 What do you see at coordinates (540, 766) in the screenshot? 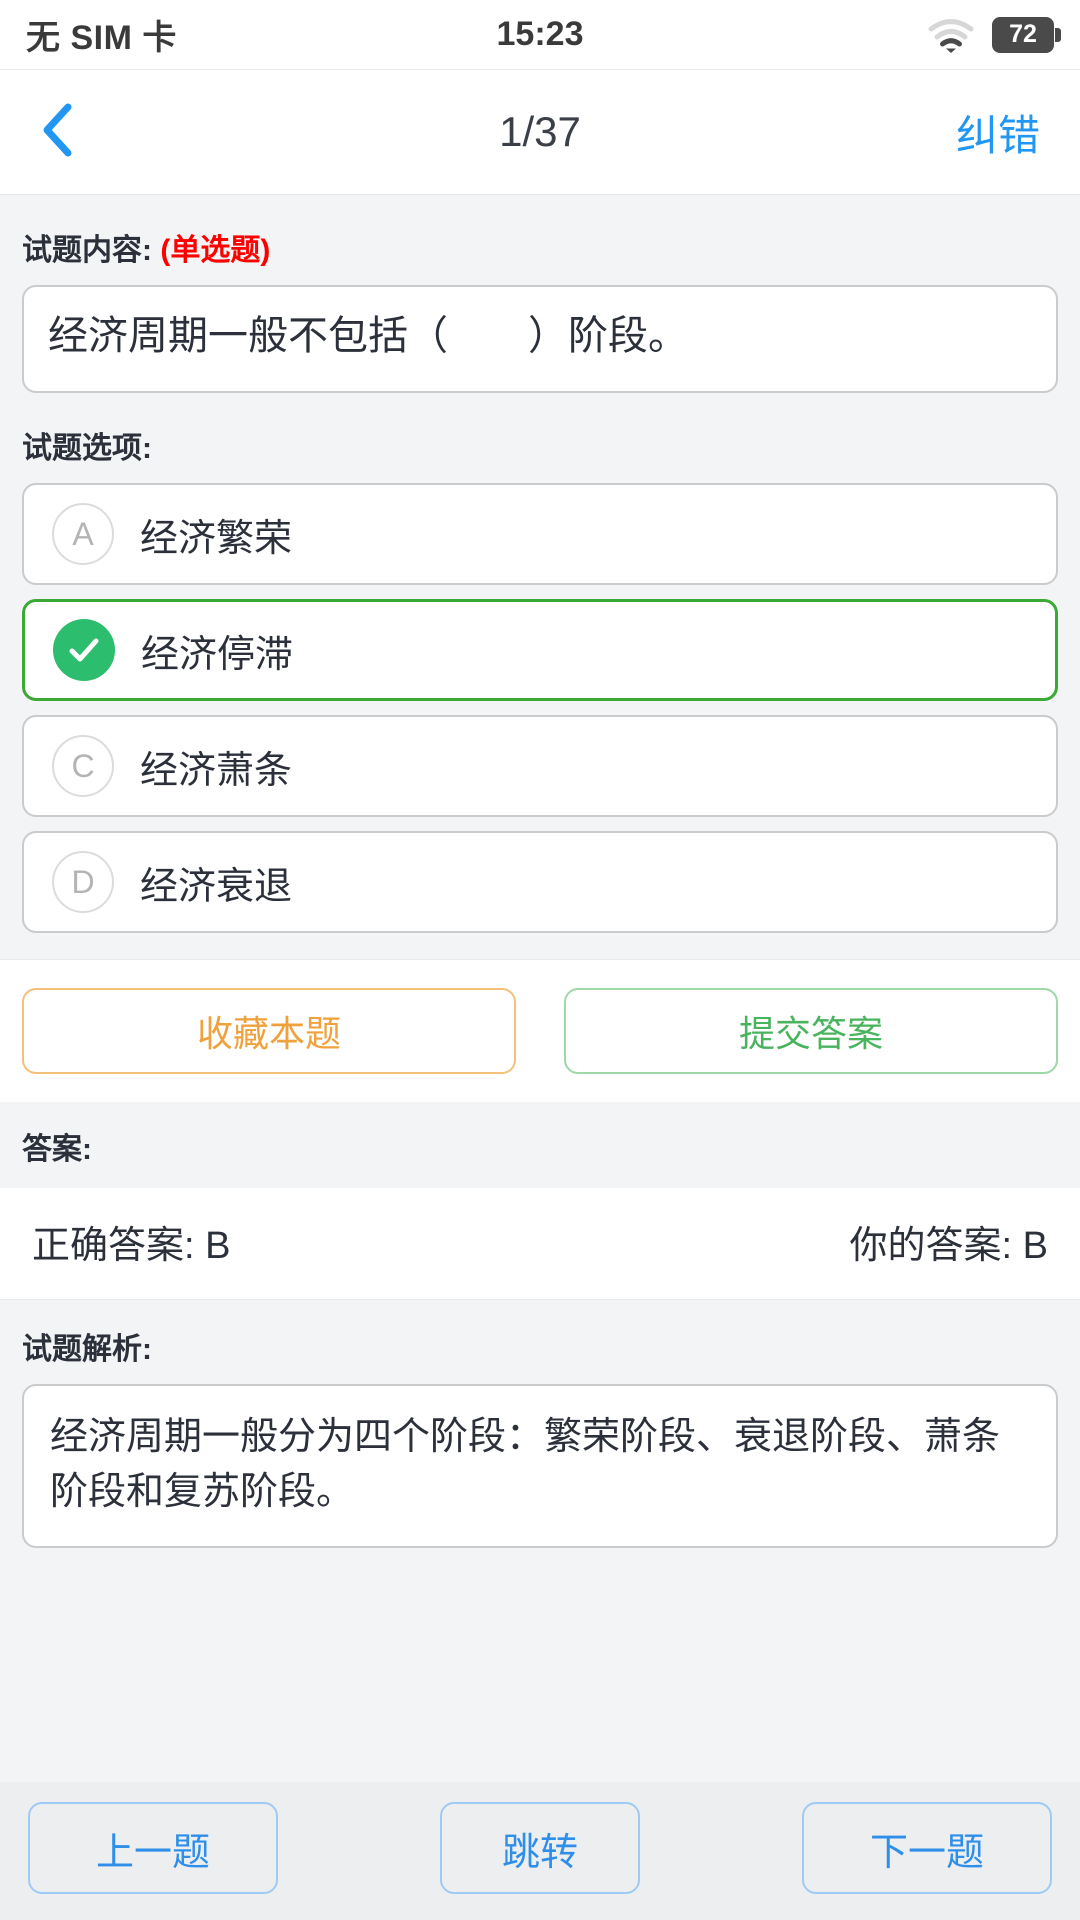
I see `option-item-c: C 经济萧条` at bounding box center [540, 766].